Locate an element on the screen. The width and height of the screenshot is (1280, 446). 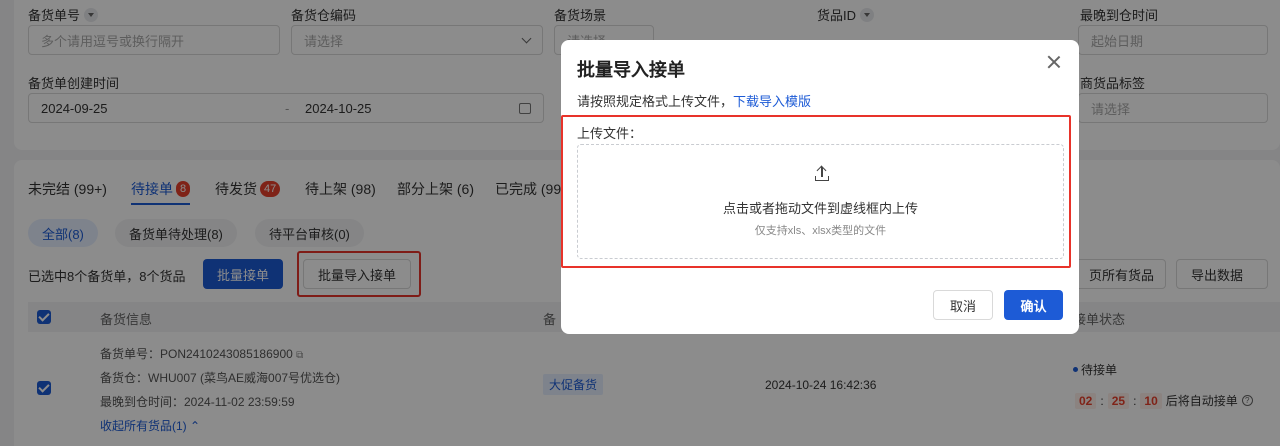
dialog-hint: 请按照规定格式上传文件，下载导入模版 is located at coordinates (694, 101).